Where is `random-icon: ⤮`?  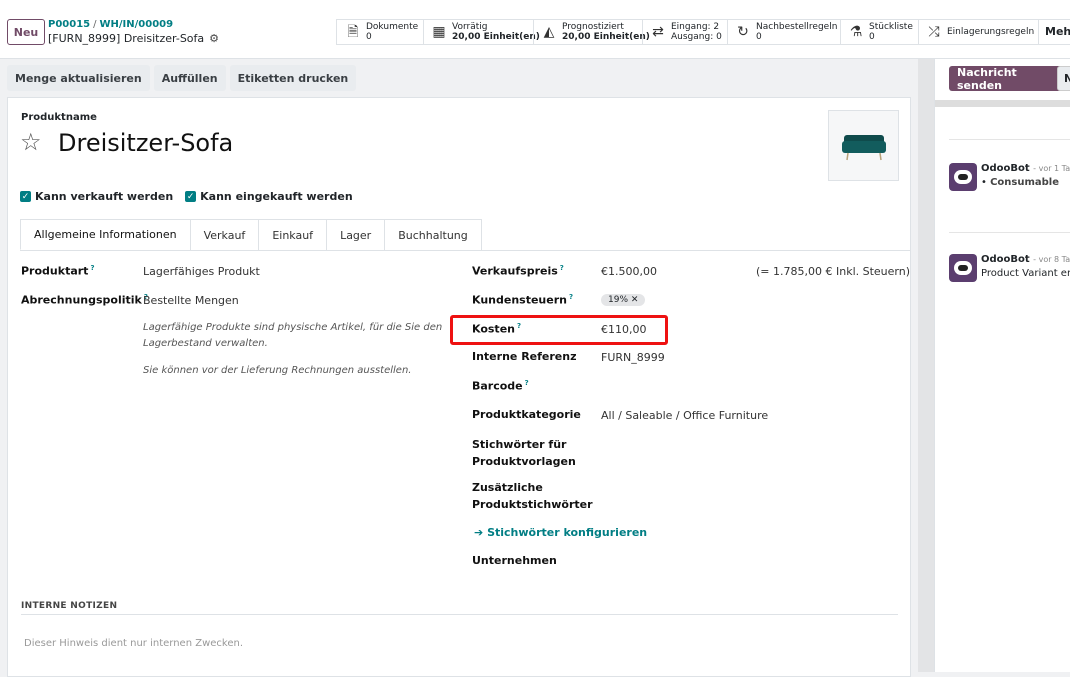 random-icon: ⤮ is located at coordinates (934, 32).